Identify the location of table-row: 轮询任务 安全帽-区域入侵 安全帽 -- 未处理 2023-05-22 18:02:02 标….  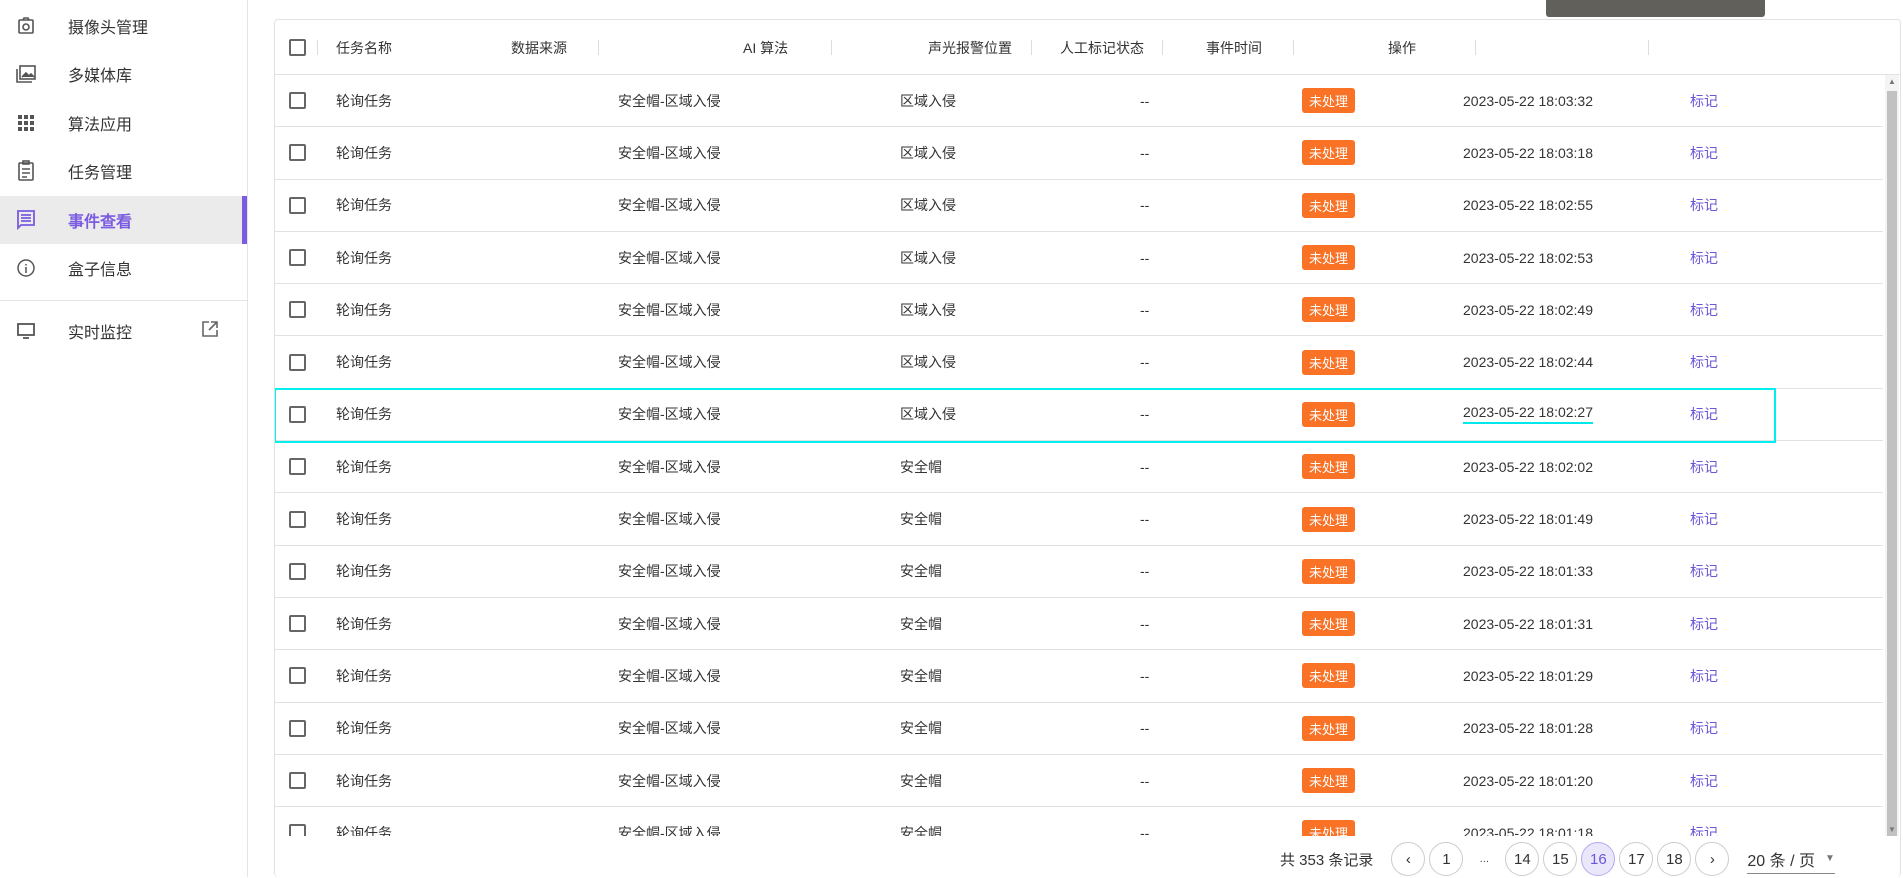
(1079, 467).